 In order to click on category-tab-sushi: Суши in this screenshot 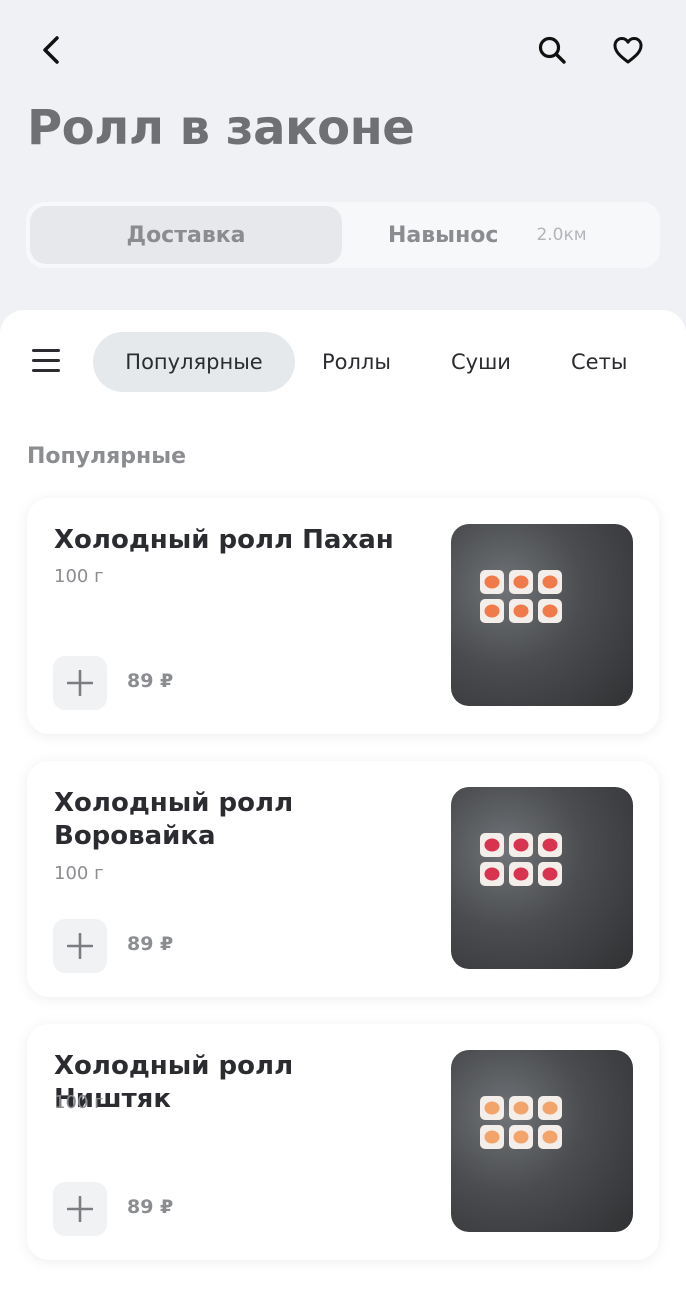, I will do `click(481, 362)`.